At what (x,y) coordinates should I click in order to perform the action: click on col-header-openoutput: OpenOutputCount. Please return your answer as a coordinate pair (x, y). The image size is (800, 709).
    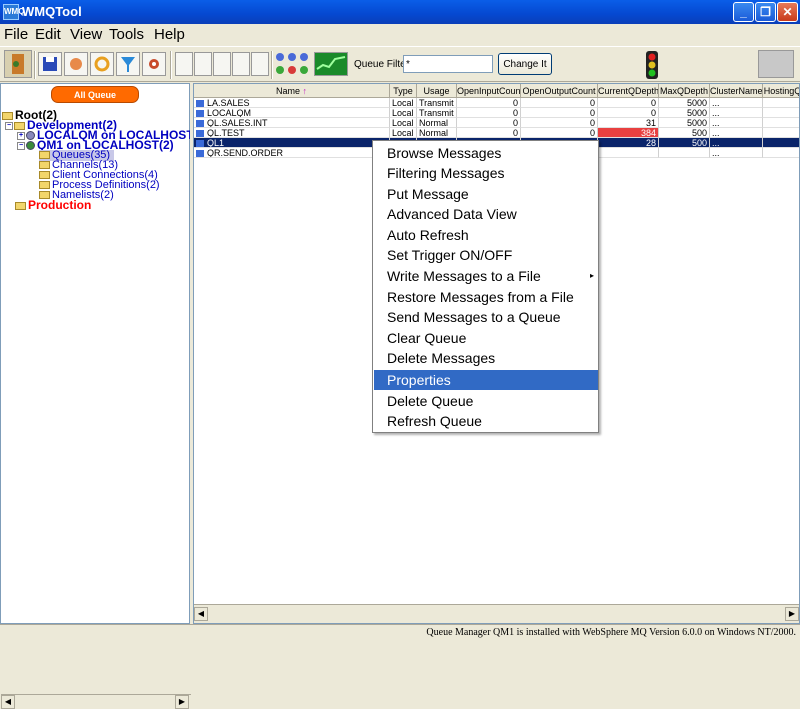
    Looking at the image, I should click on (559, 91).